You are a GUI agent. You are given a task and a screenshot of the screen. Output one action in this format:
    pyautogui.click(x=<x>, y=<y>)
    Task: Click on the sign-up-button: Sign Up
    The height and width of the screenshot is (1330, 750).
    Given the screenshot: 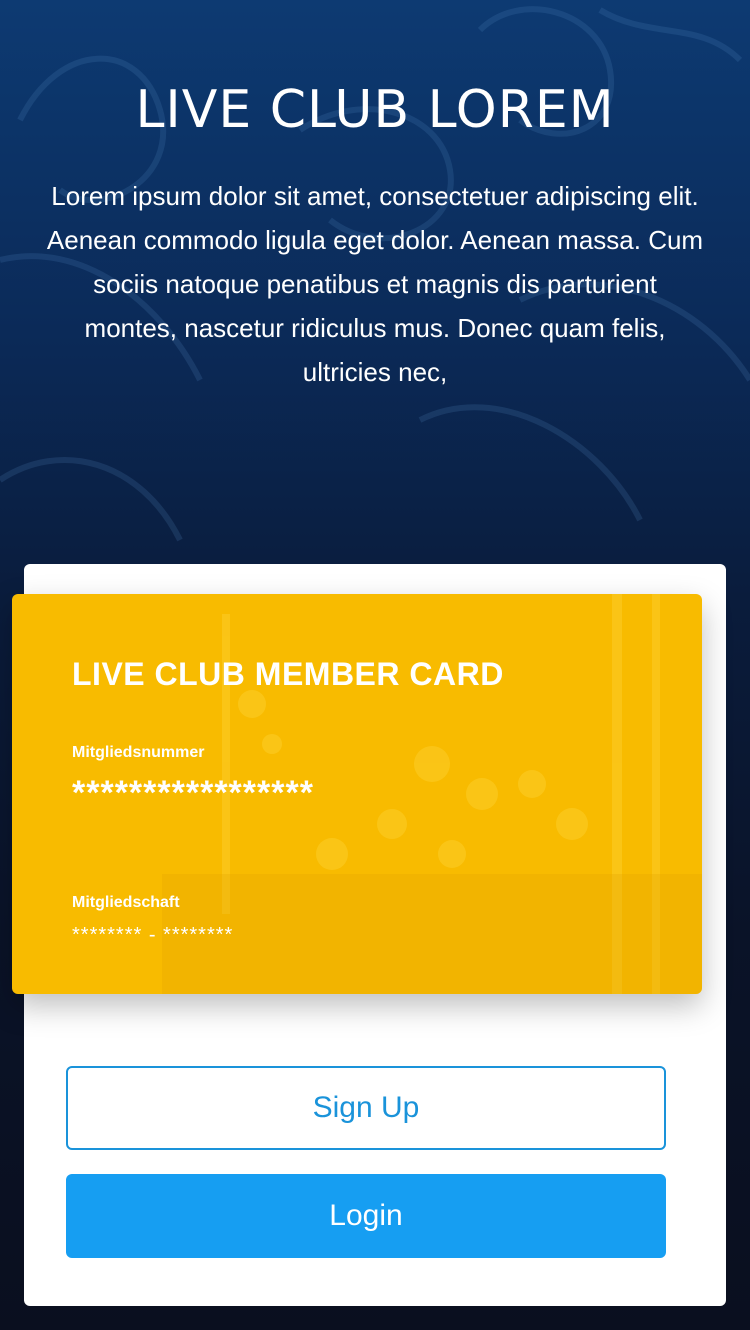 What is the action you would take?
    pyautogui.click(x=366, y=1108)
    